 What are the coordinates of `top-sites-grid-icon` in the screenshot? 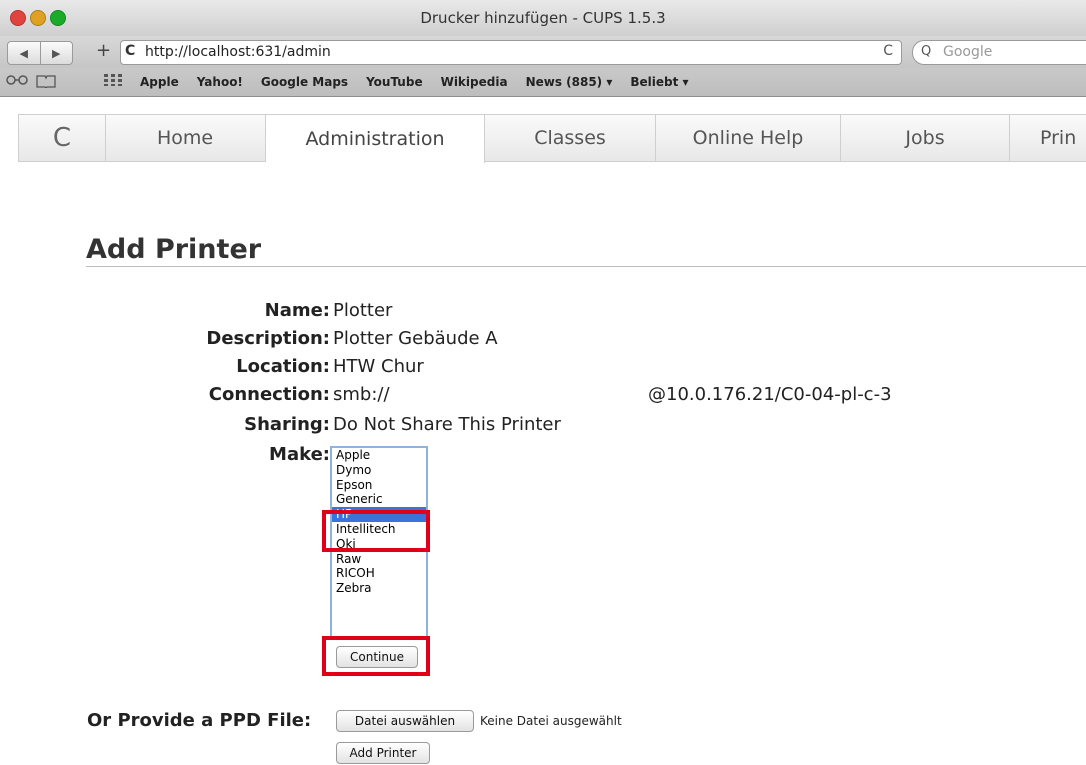 It's located at (113, 82).